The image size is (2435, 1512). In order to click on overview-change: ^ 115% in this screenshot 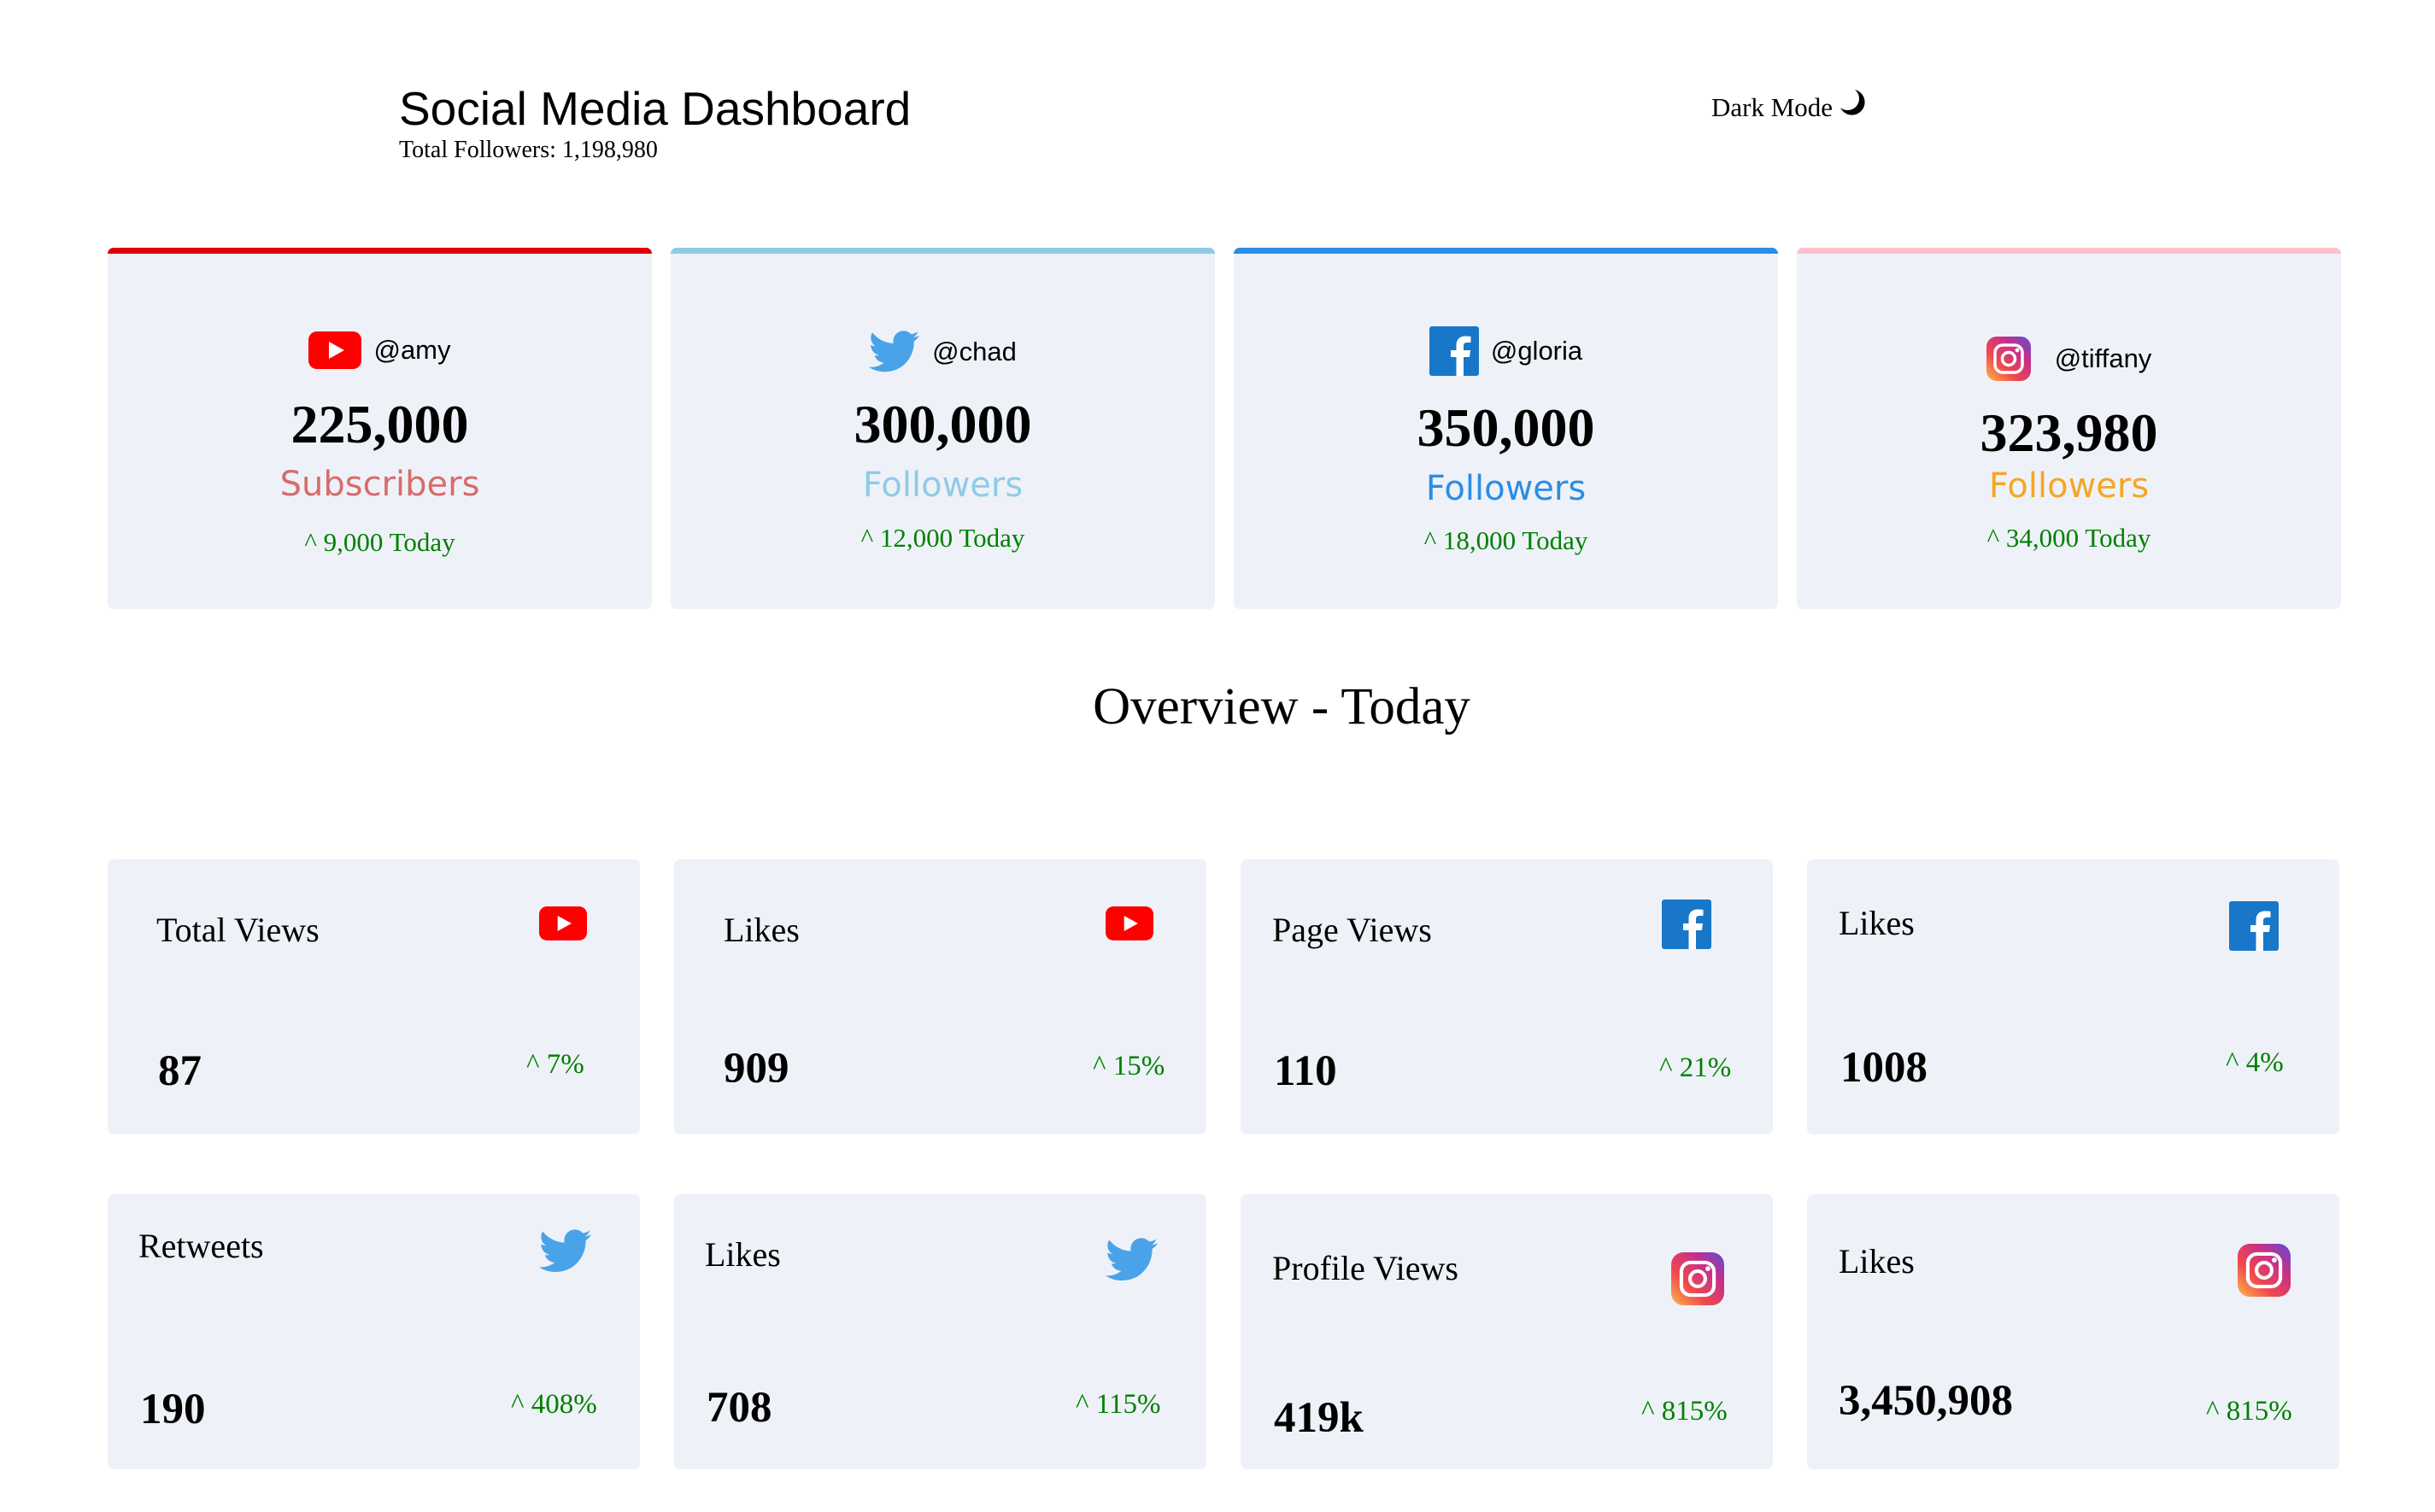, I will do `click(1118, 1404)`.